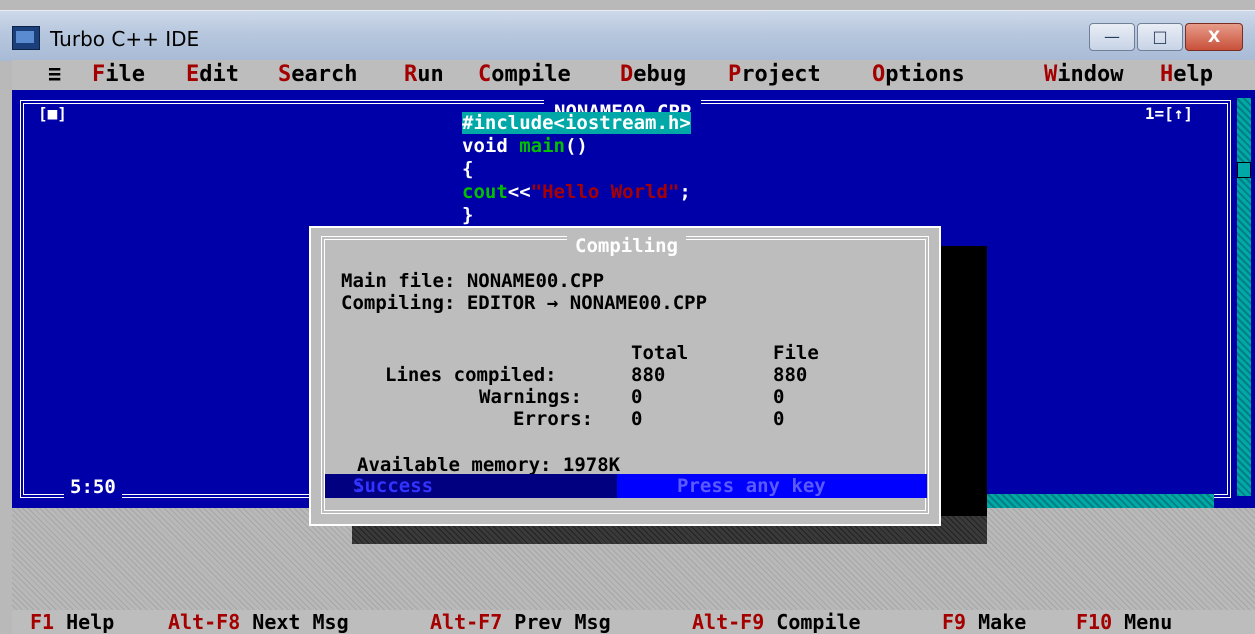 The width and height of the screenshot is (1255, 634). I want to click on system-menu-icon: ≡, so click(54, 75).